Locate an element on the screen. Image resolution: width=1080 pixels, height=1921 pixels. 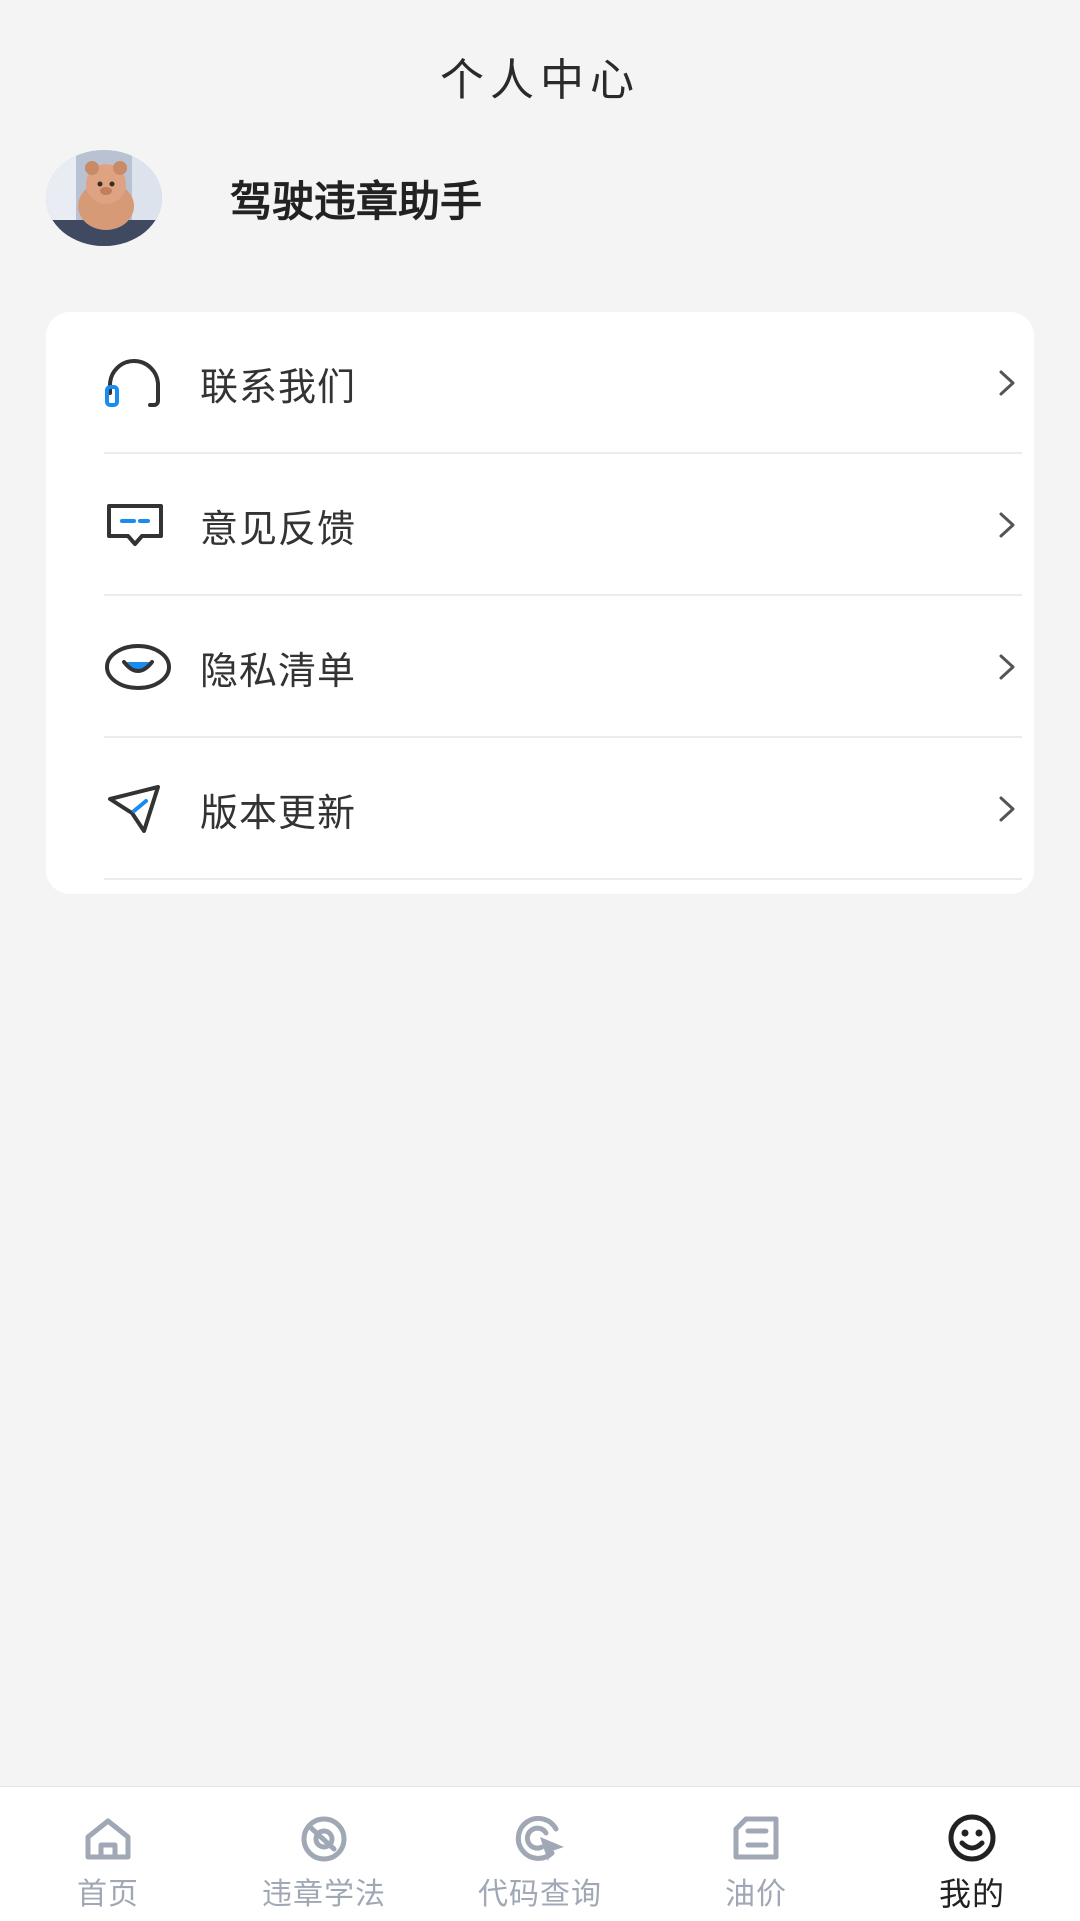
tab-label: 我的 is located at coordinates (971, 1894).